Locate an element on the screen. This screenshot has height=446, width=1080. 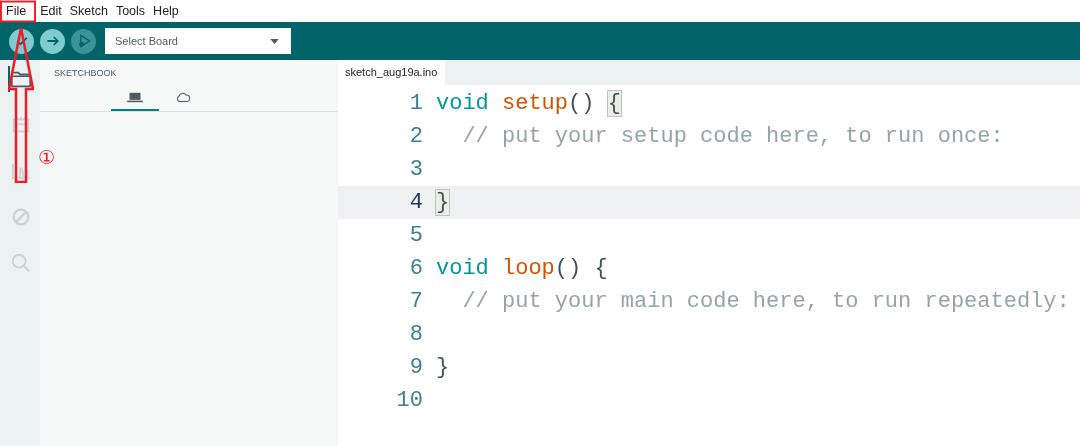
folder-icon is located at coordinates (20, 79).